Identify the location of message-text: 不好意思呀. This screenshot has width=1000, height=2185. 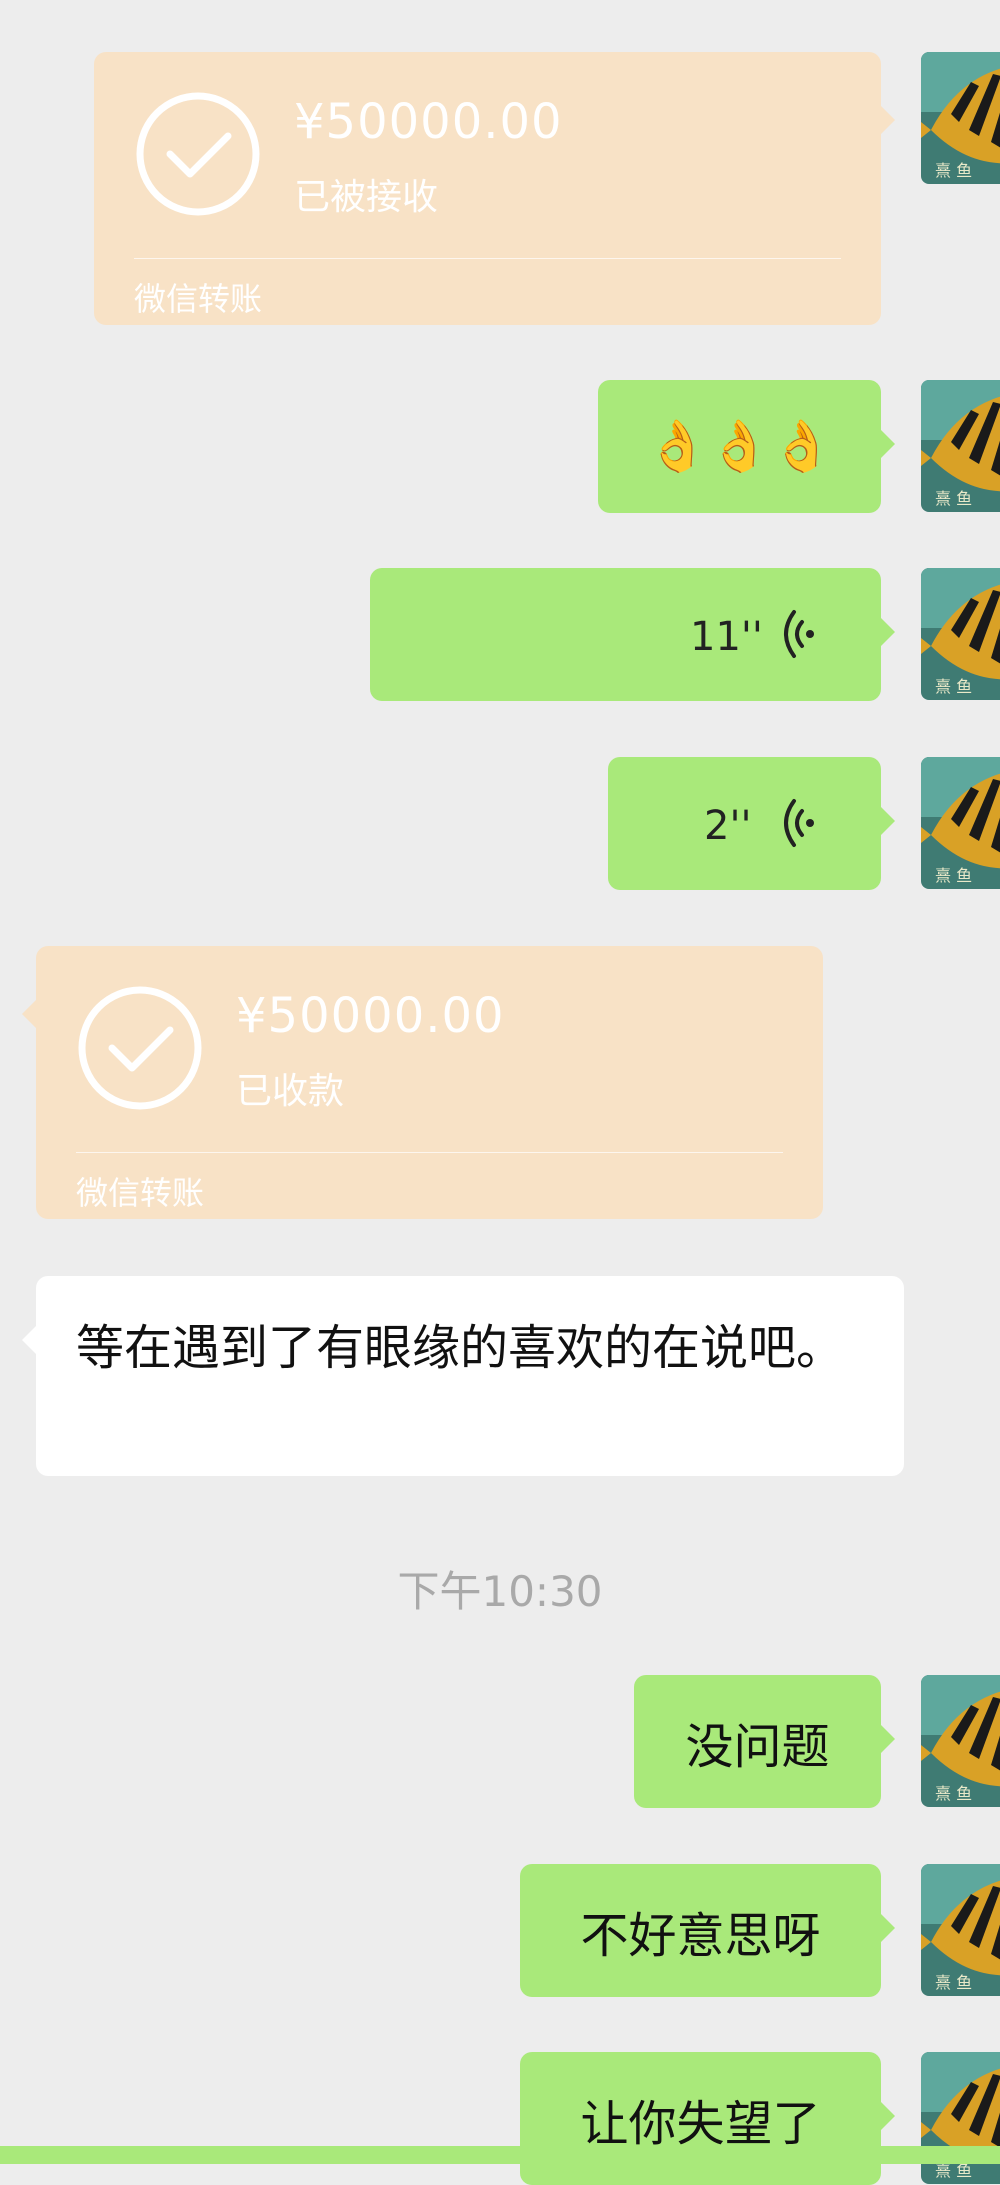
(700, 1935).